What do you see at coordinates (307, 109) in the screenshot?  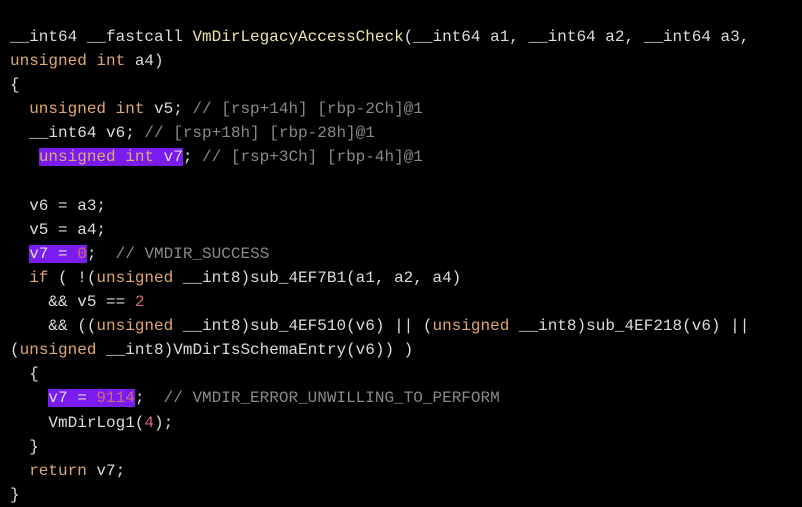 I see `comment: // [rsp+14h] [rbp-2Ch]@1` at bounding box center [307, 109].